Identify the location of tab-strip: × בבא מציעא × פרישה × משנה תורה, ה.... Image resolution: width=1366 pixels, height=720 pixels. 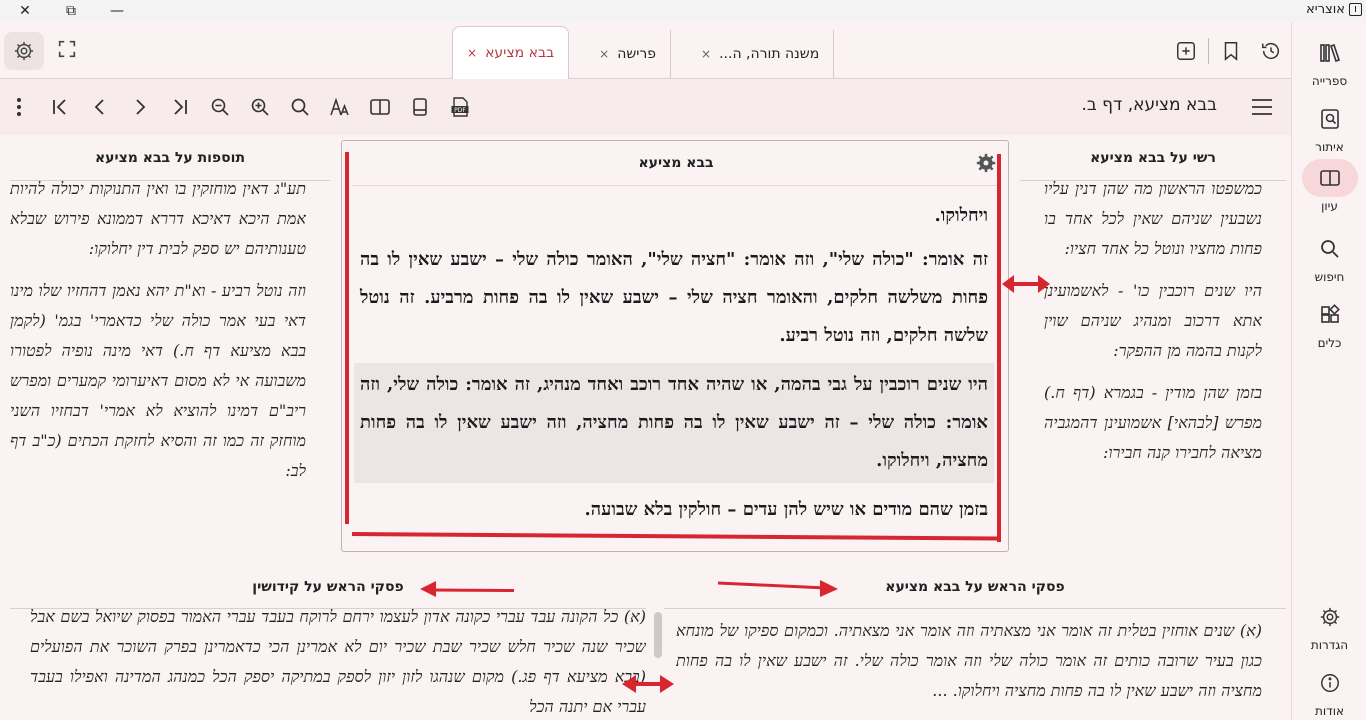
(643, 52).